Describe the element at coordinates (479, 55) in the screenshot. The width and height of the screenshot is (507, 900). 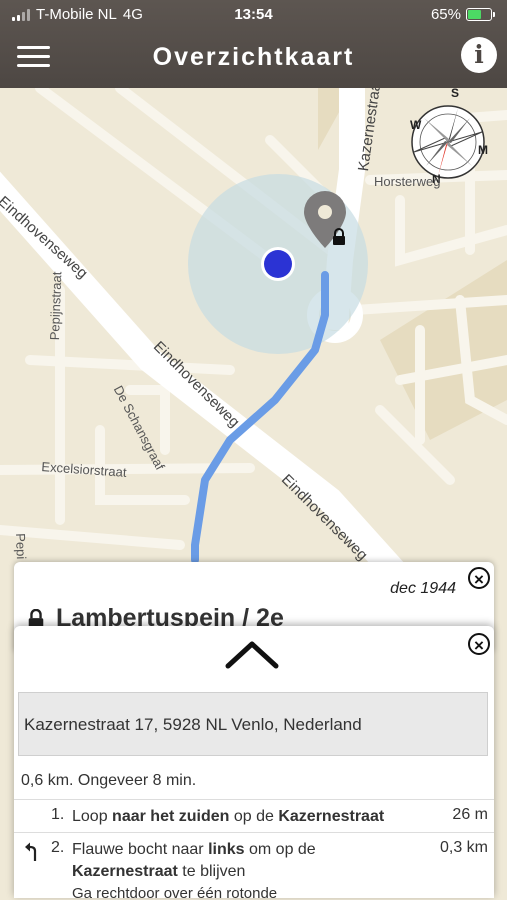
I see `info-icon: i` at that location.